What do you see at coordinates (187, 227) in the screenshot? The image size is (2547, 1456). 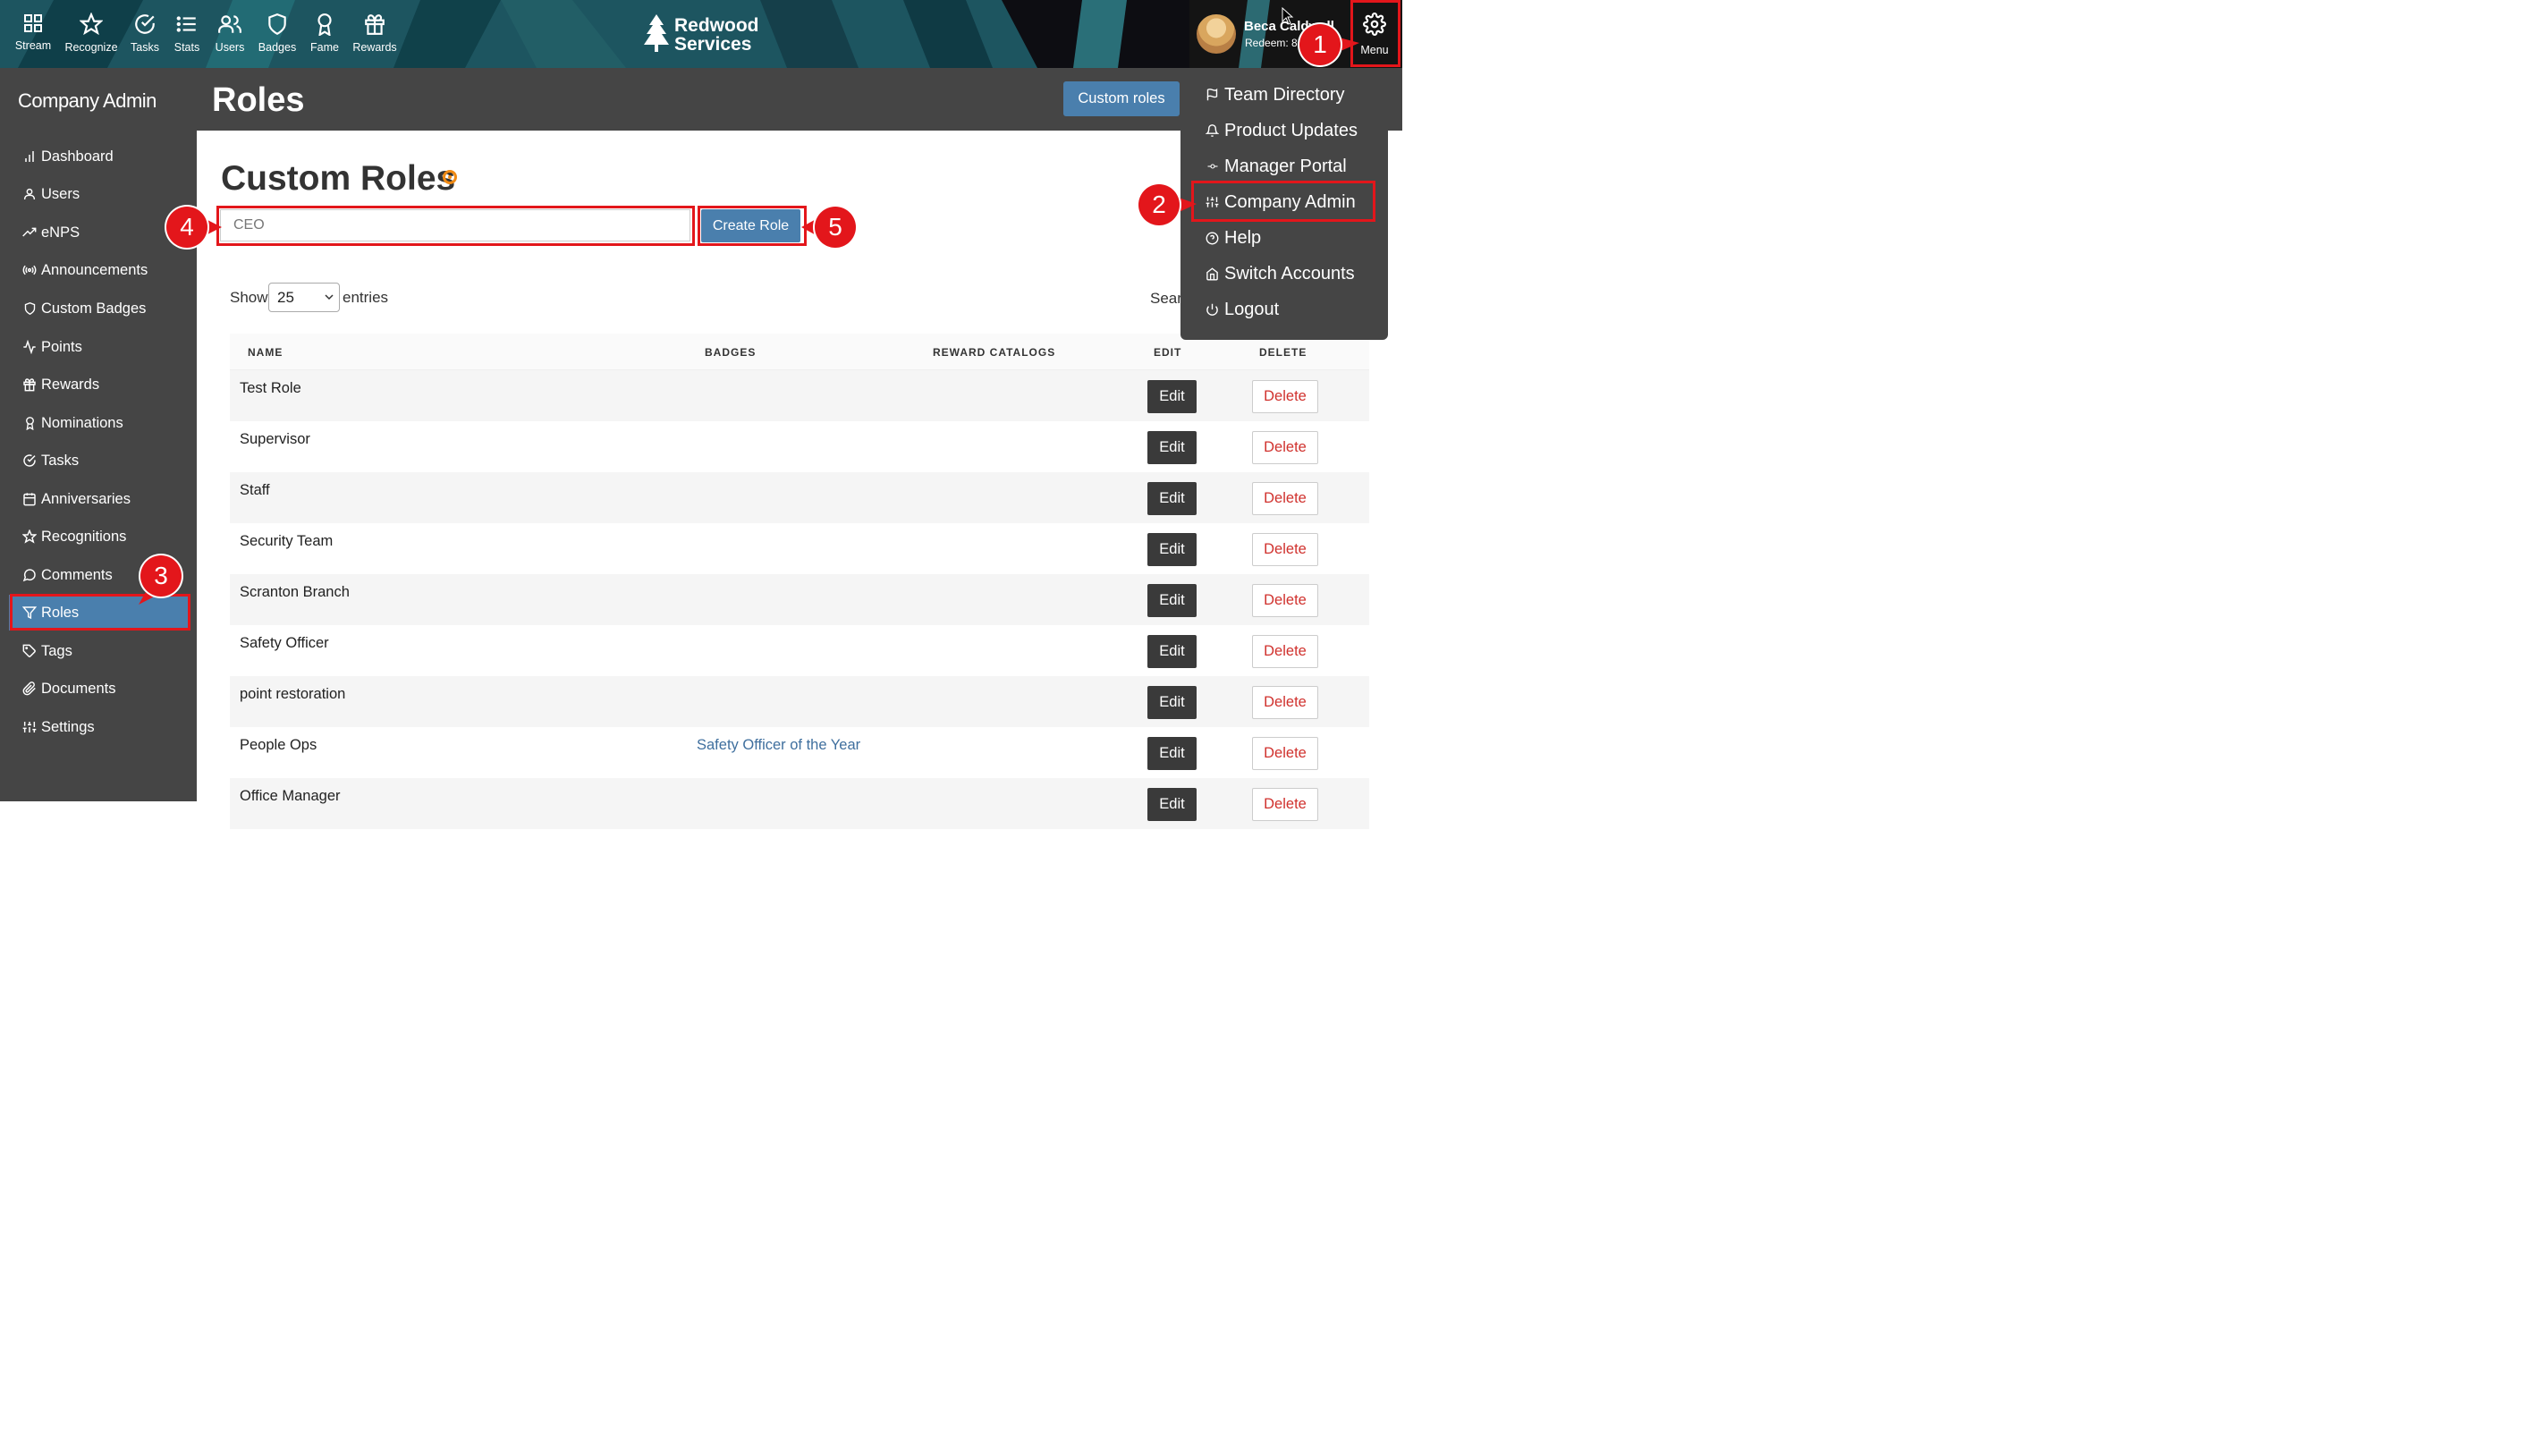 I see `annotation-marker-4: 4` at bounding box center [187, 227].